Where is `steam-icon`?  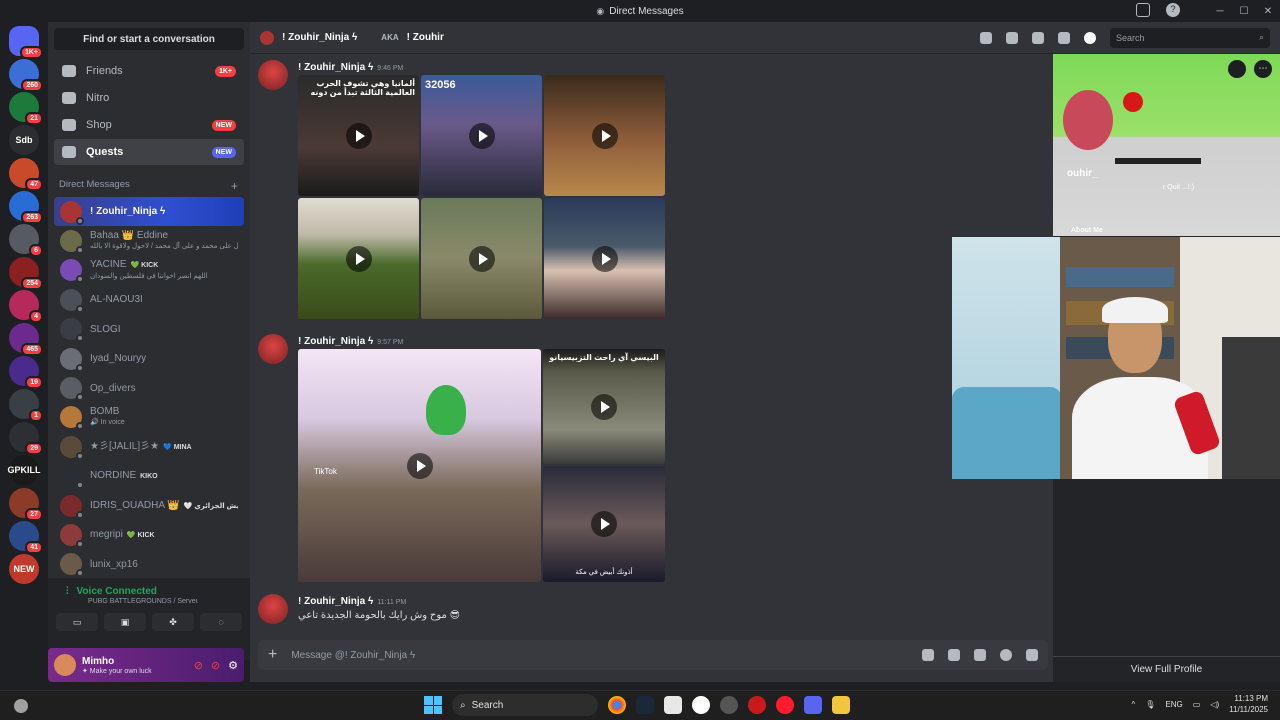 steam-icon is located at coordinates (645, 705).